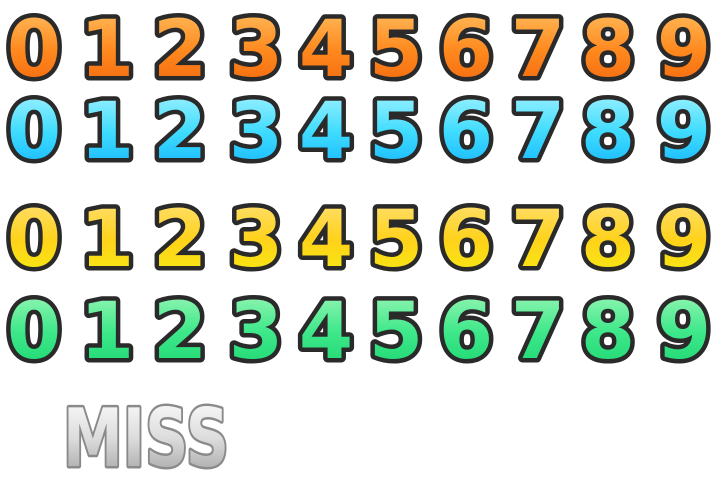 The image size is (720, 480). I want to click on digit-cyan-8: 888, so click(608, 132).